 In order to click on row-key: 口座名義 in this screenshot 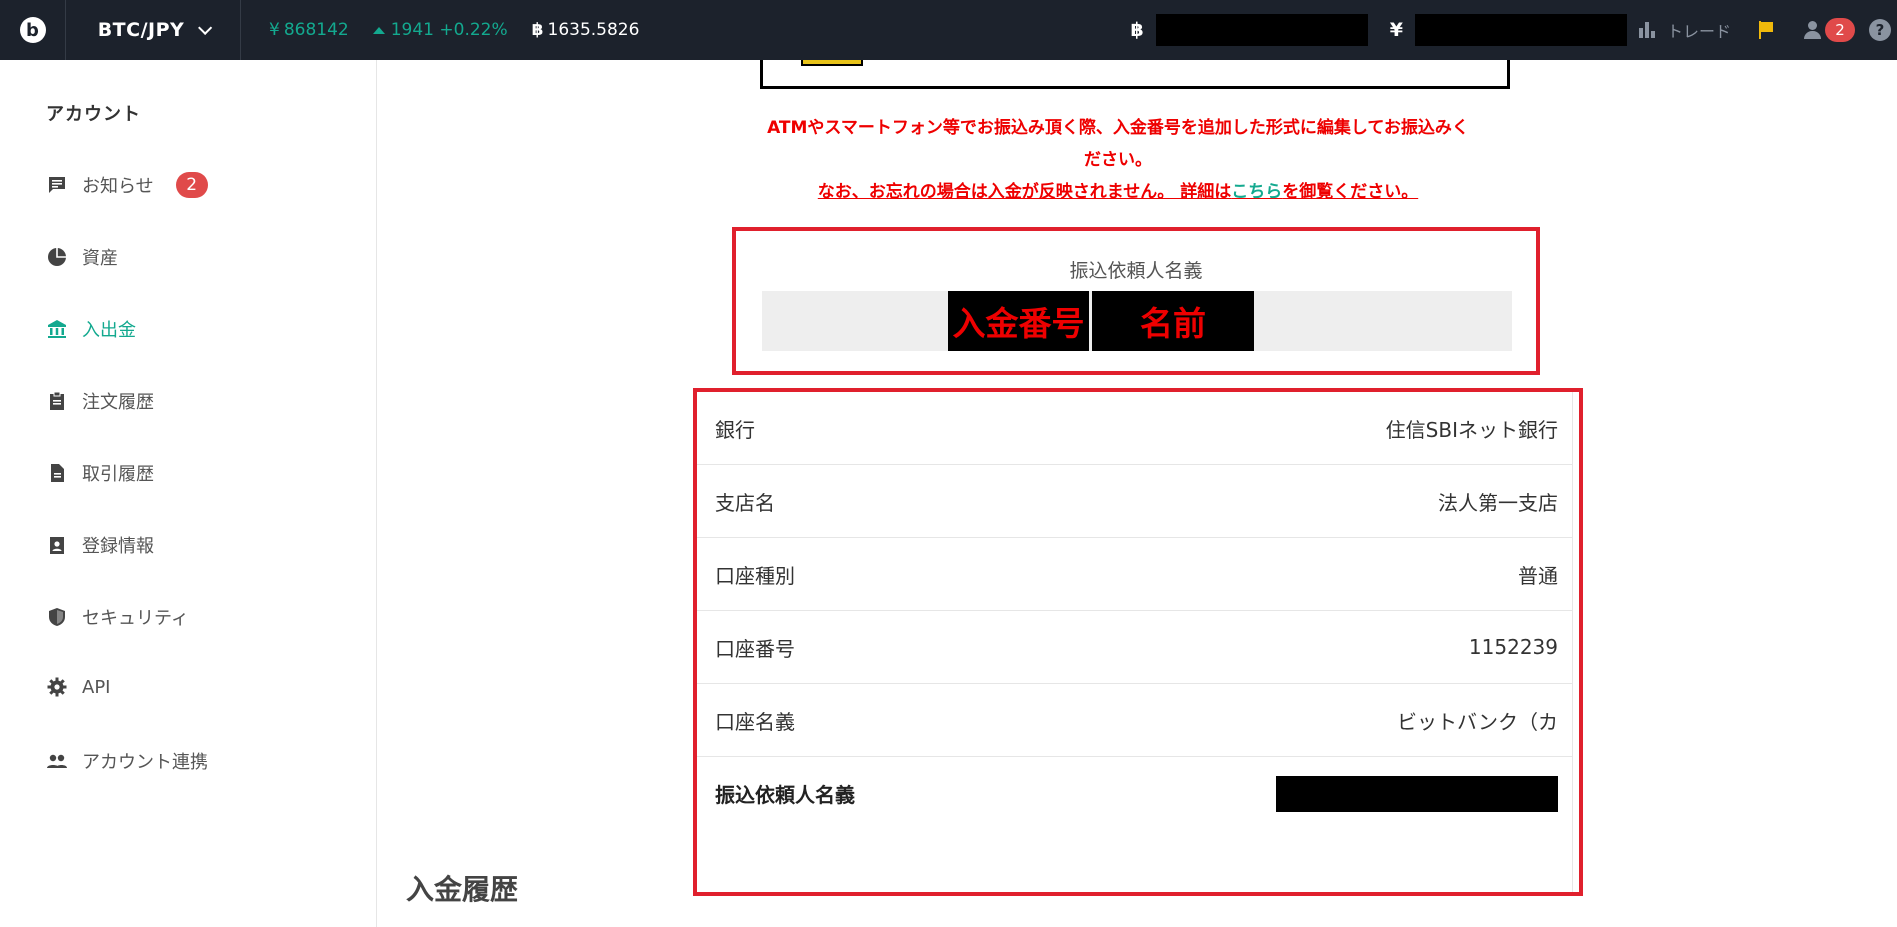, I will do `click(755, 721)`.